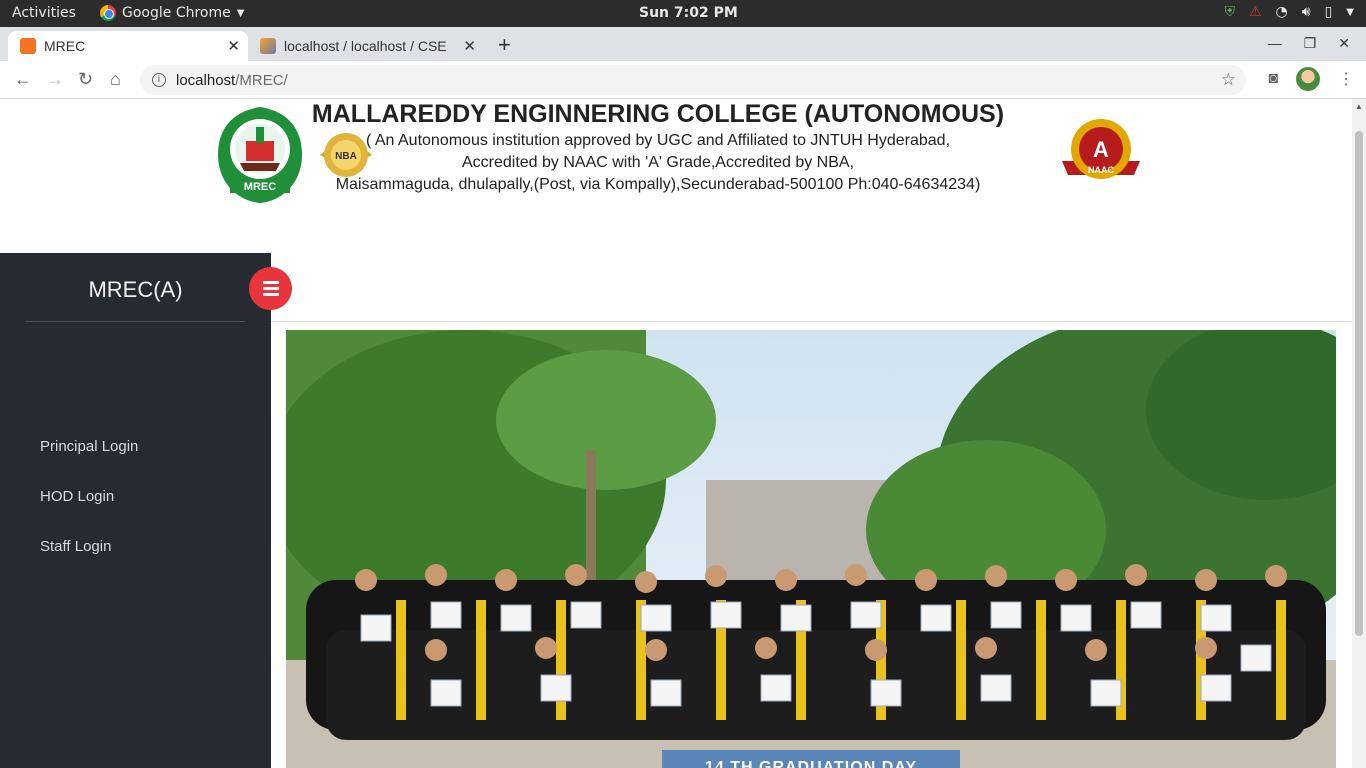  What do you see at coordinates (1359, 106) in the screenshot?
I see `scroll-up-icon: ▲` at bounding box center [1359, 106].